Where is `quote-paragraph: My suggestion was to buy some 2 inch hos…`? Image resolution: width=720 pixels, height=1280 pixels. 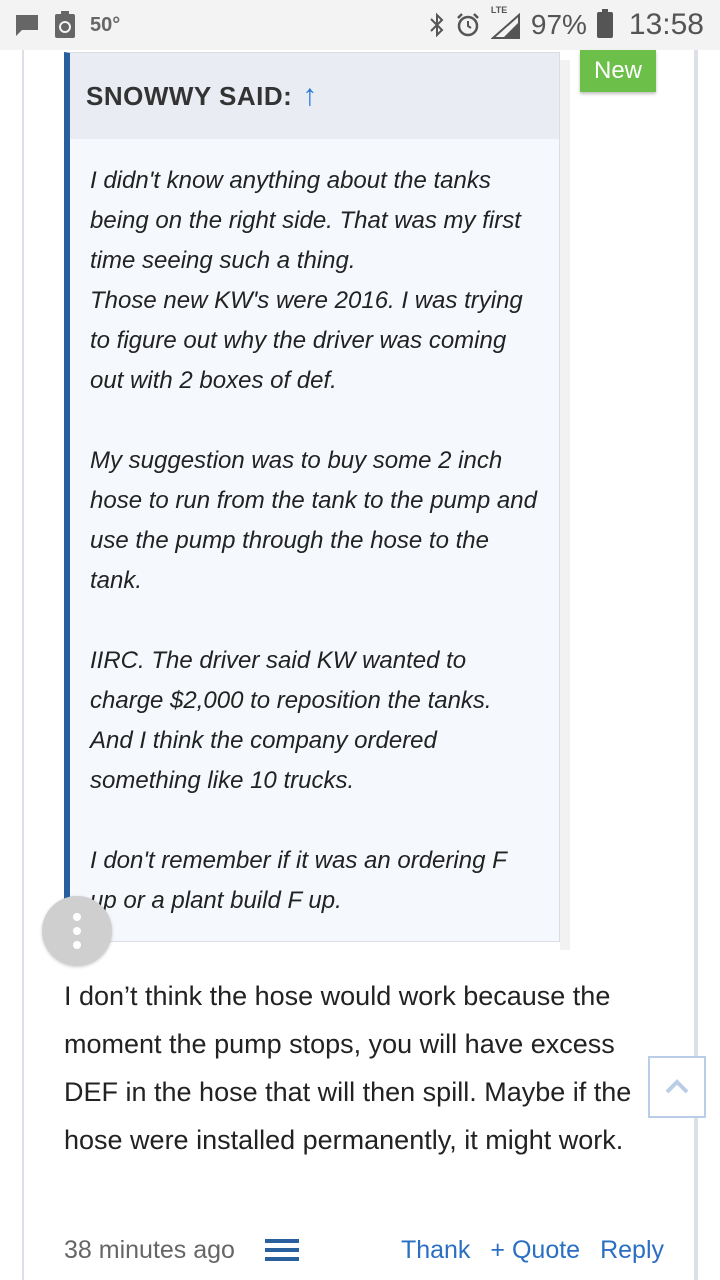 quote-paragraph: My suggestion was to buy some 2 inch hos… is located at coordinates (313, 520).